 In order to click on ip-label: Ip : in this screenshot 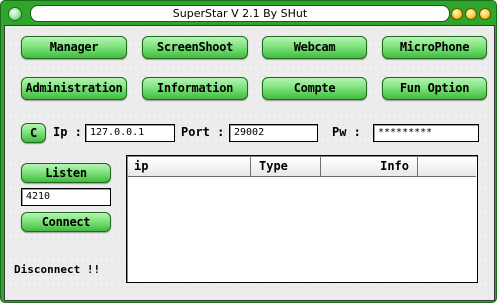, I will do `click(67, 132)`.